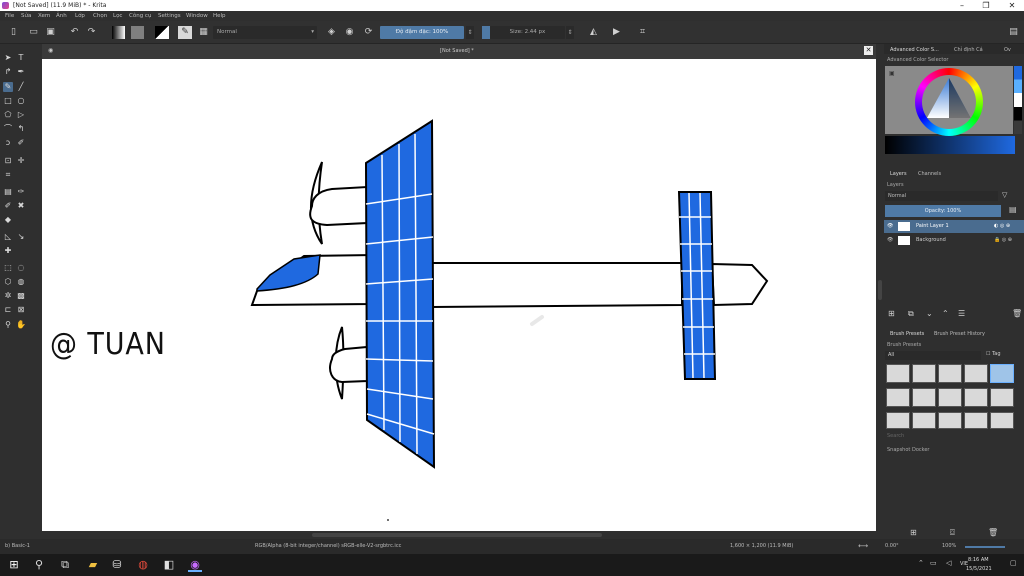  Describe the element at coordinates (968, 50) in the screenshot. I see `tab-color-specifier: Chỉ định Cá` at that location.